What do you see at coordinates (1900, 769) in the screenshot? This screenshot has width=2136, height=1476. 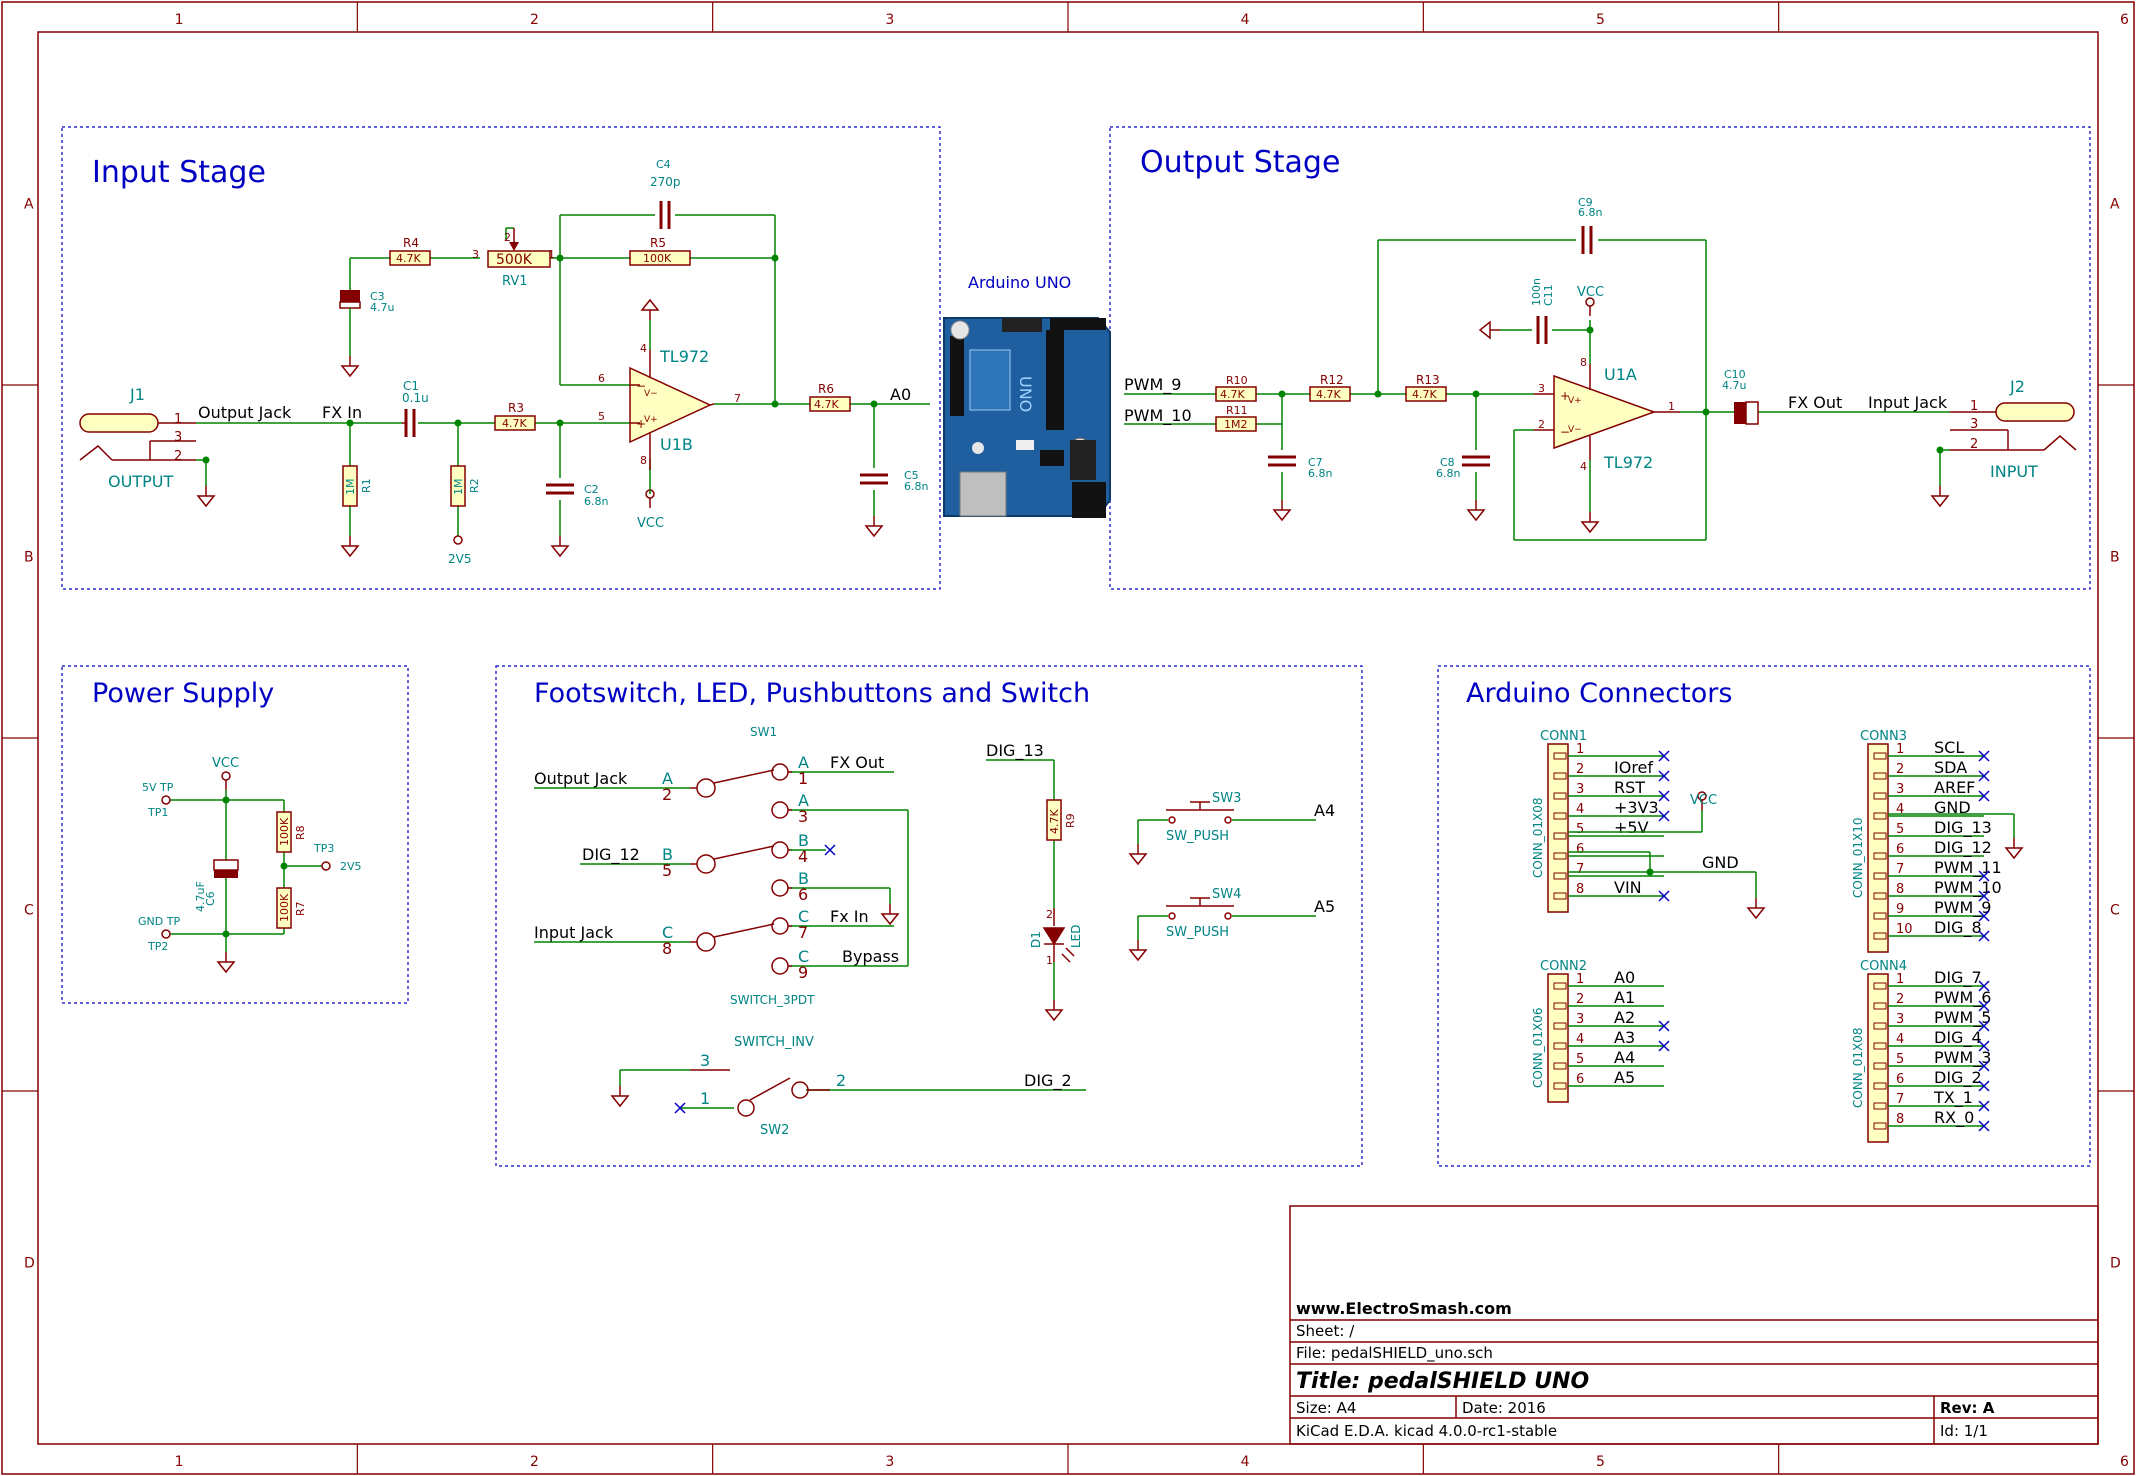 I see `conn3-pin-2: 2` at bounding box center [1900, 769].